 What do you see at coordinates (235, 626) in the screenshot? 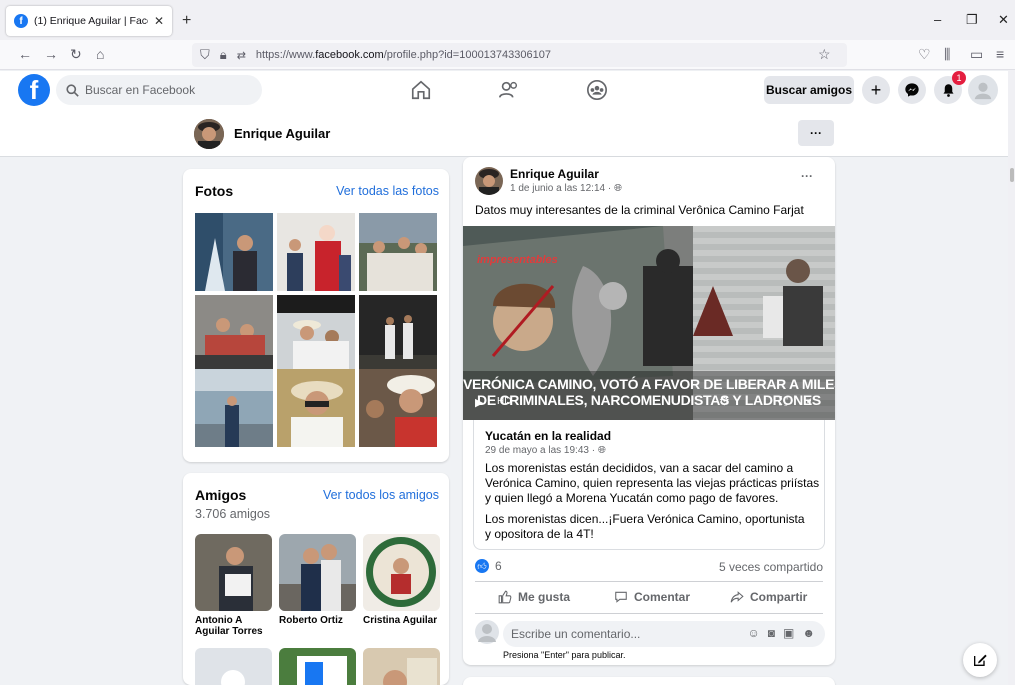
I see `friend-name: Antonio A Aguilar Torres` at bounding box center [235, 626].